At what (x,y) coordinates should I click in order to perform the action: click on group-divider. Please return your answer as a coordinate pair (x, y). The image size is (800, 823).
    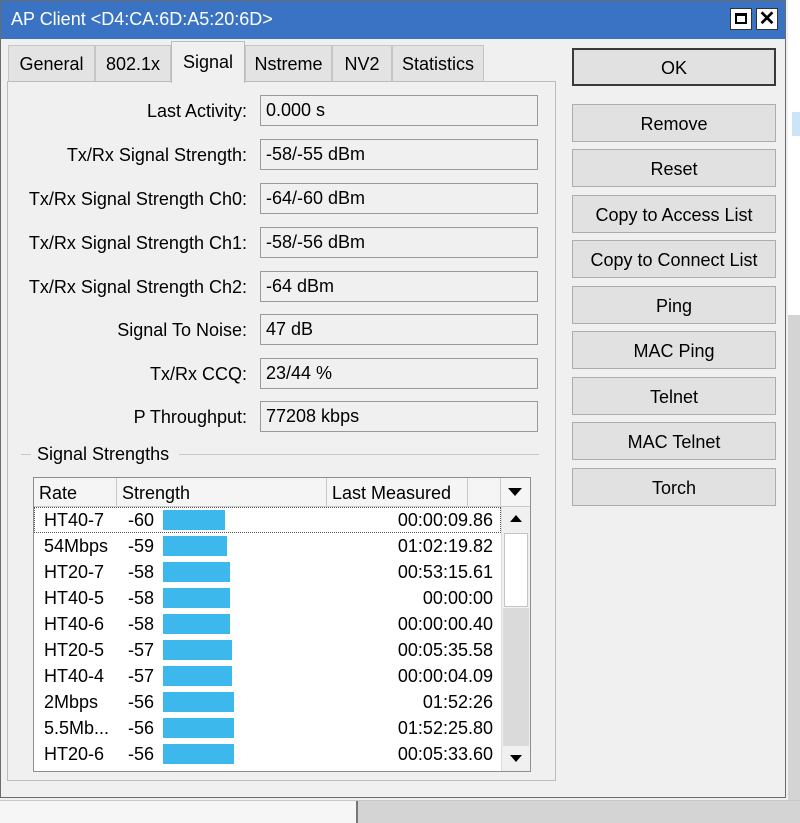
    Looking at the image, I should click on (359, 454).